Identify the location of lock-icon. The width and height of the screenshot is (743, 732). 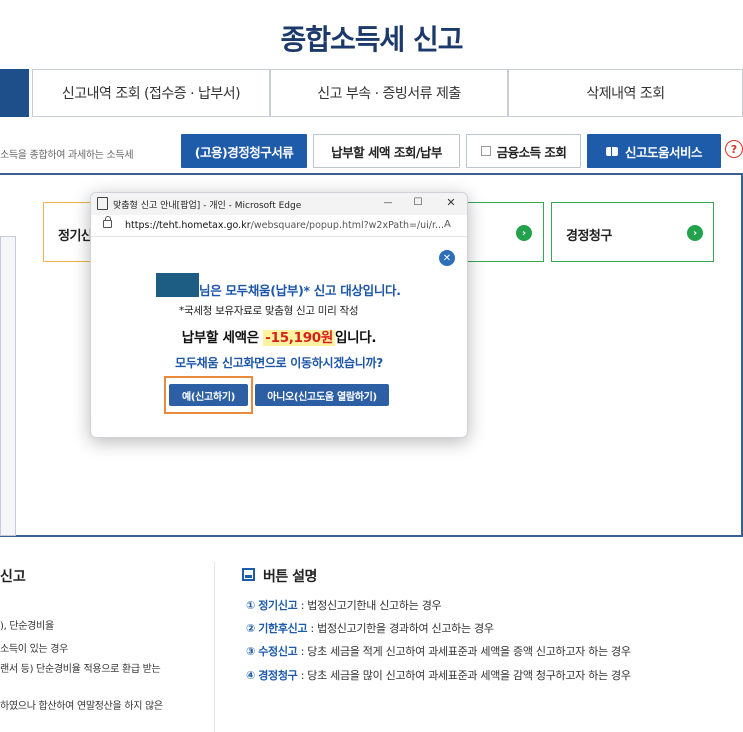
(107, 222).